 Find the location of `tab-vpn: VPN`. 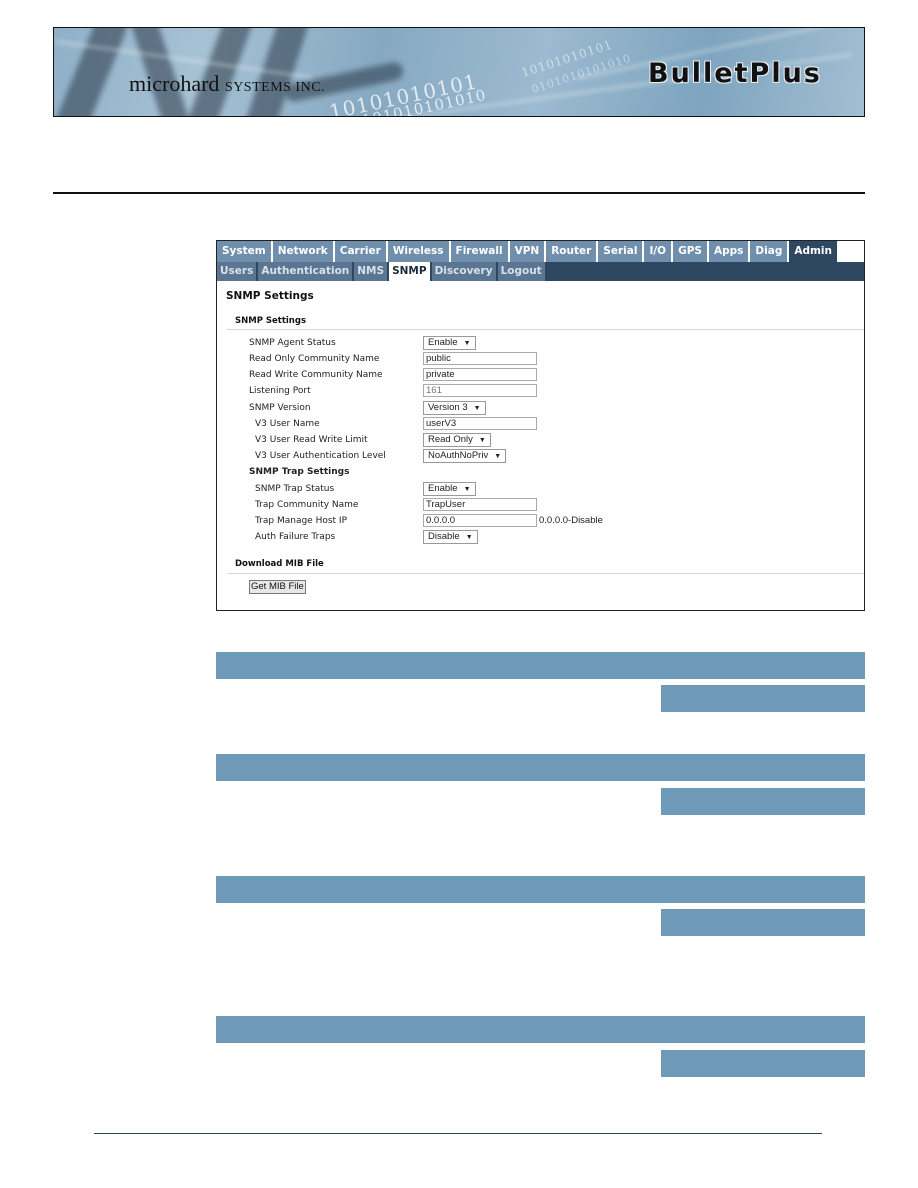

tab-vpn: VPN is located at coordinates (528, 251).